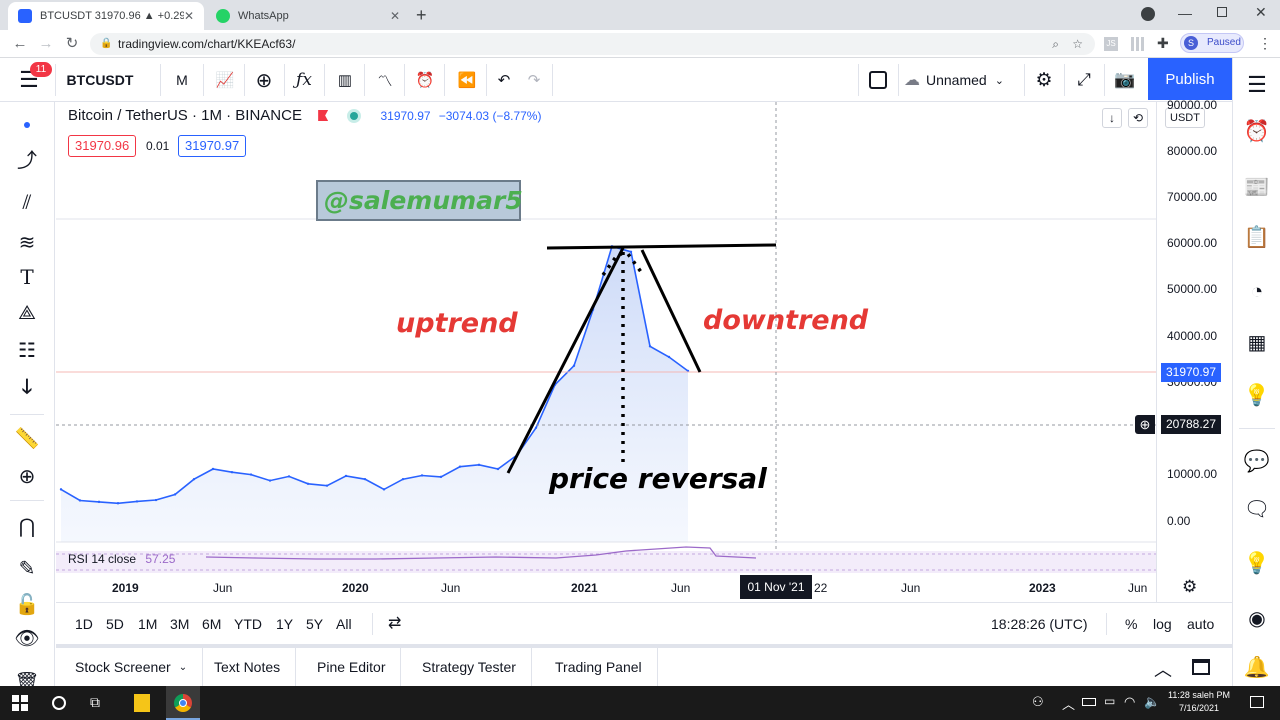 This screenshot has height=720, width=1280. I want to click on tab-search-icon, so click(1148, 14).